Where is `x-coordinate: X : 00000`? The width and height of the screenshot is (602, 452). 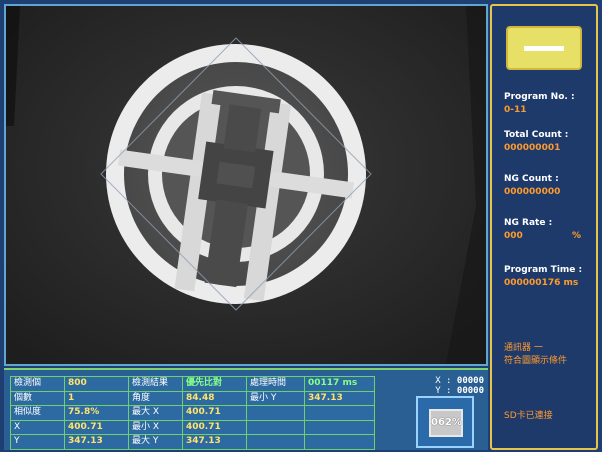
x-coordinate: X : 00000 is located at coordinates (441, 381).